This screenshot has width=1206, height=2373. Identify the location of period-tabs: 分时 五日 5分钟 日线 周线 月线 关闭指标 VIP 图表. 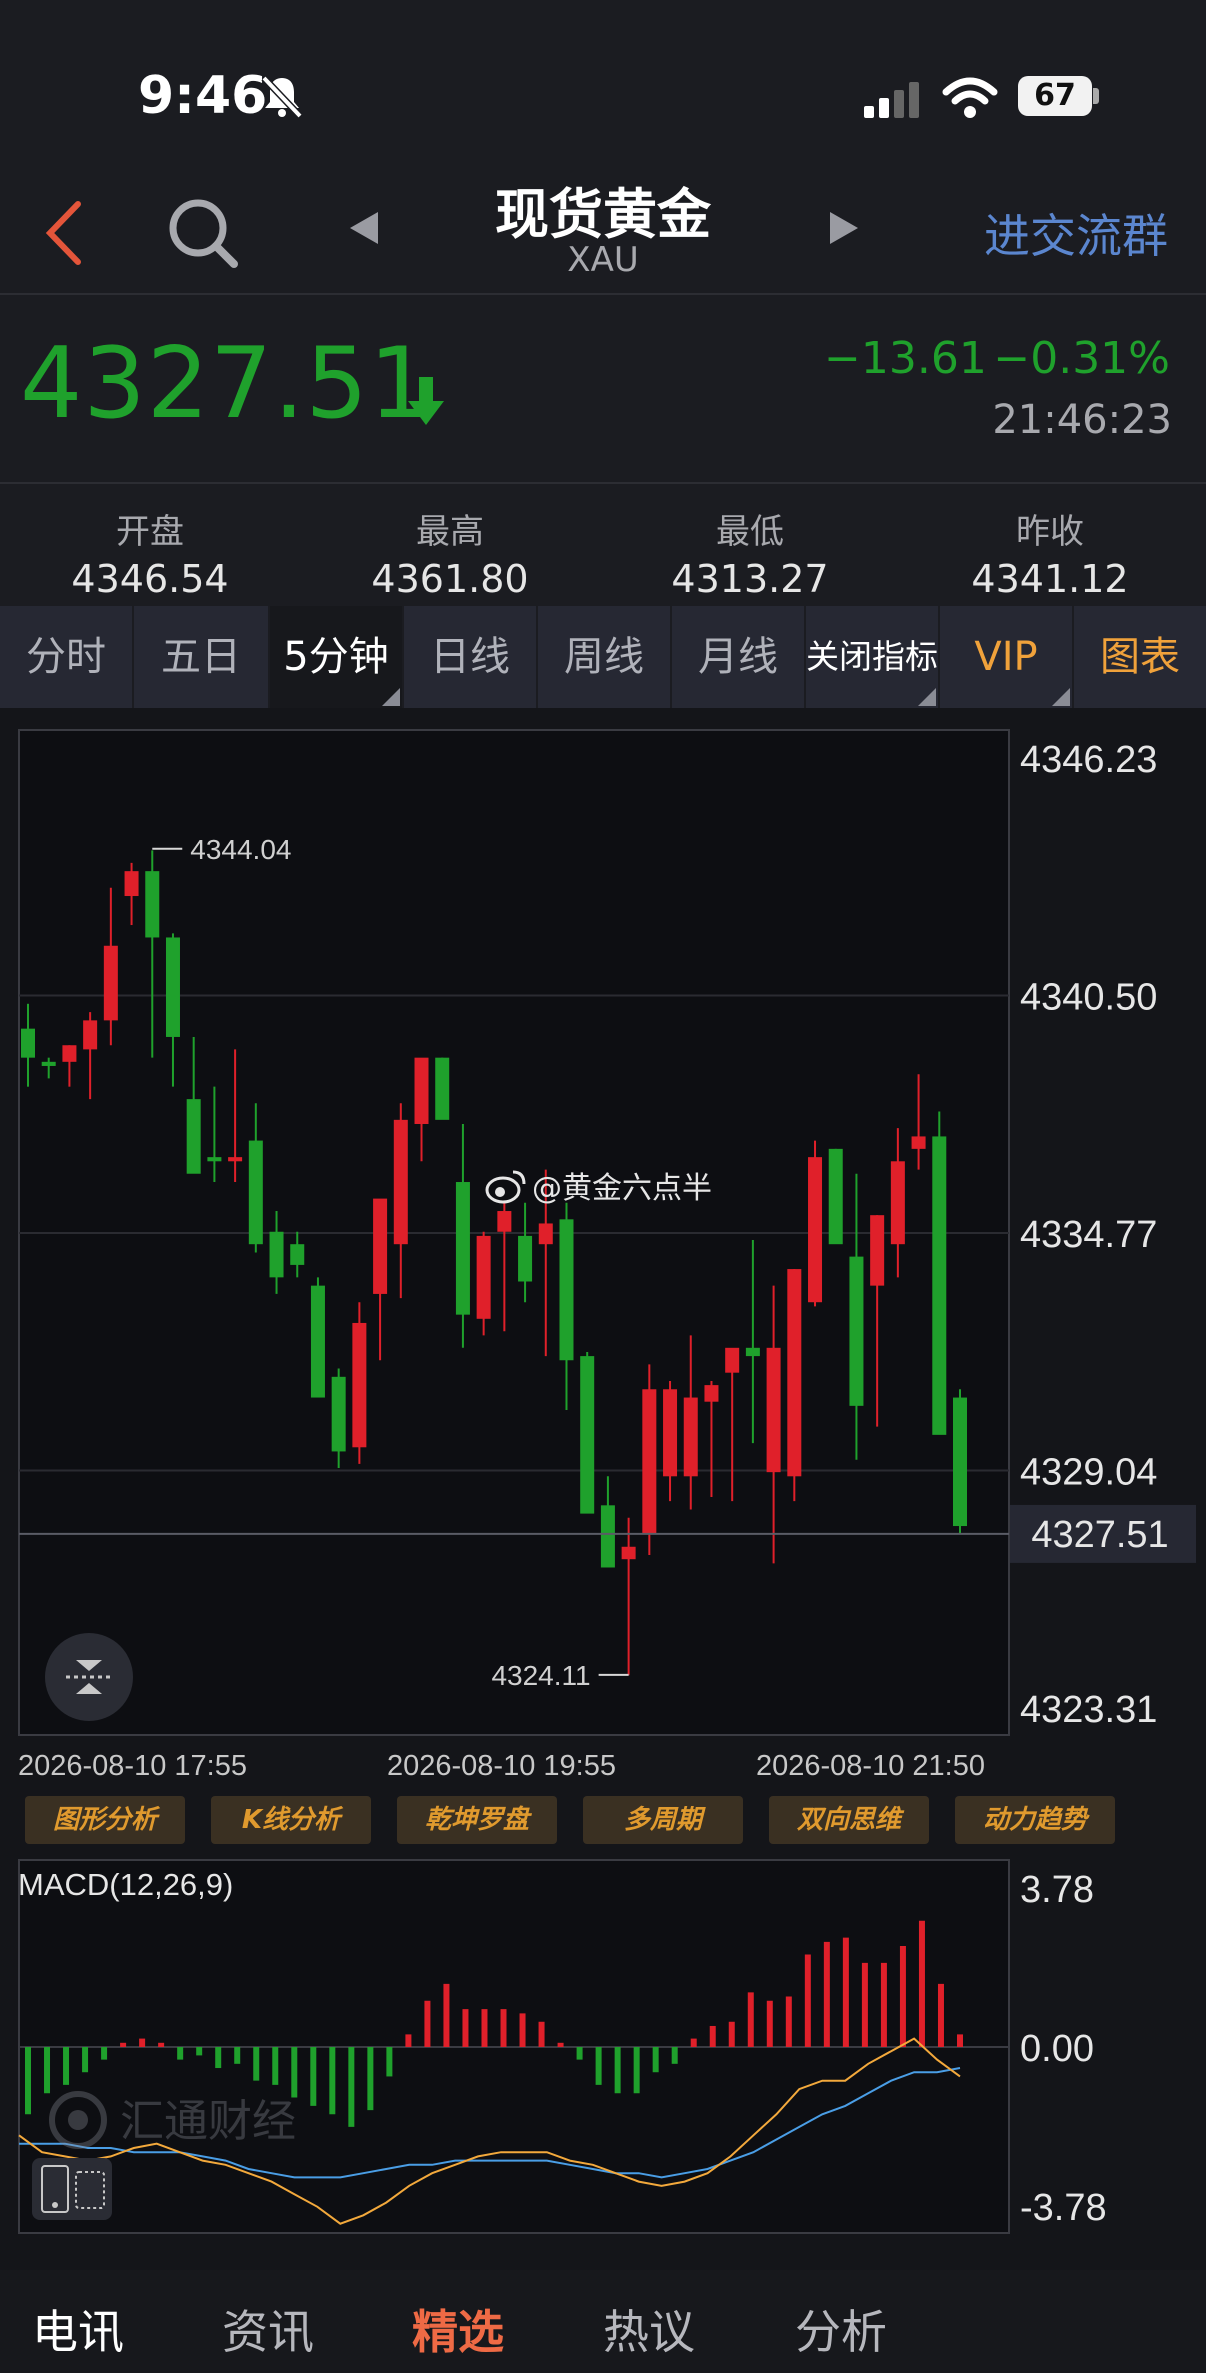
(603, 657).